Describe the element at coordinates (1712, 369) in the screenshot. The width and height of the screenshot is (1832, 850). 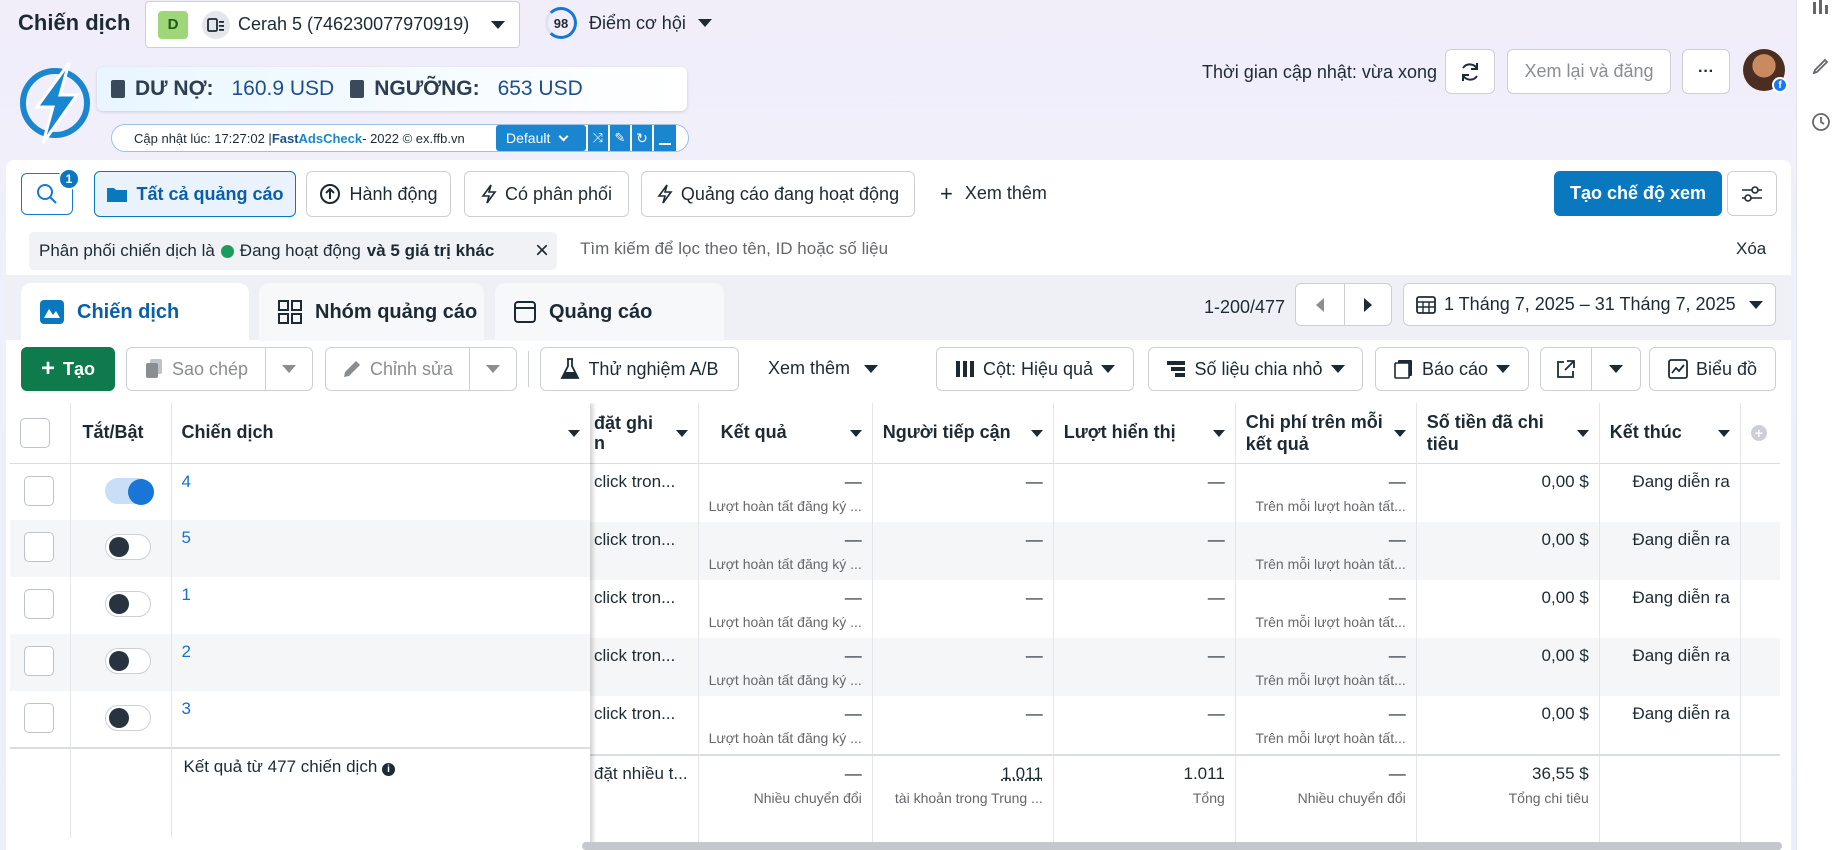
I see `charts-button: Biểu đồ` at that location.